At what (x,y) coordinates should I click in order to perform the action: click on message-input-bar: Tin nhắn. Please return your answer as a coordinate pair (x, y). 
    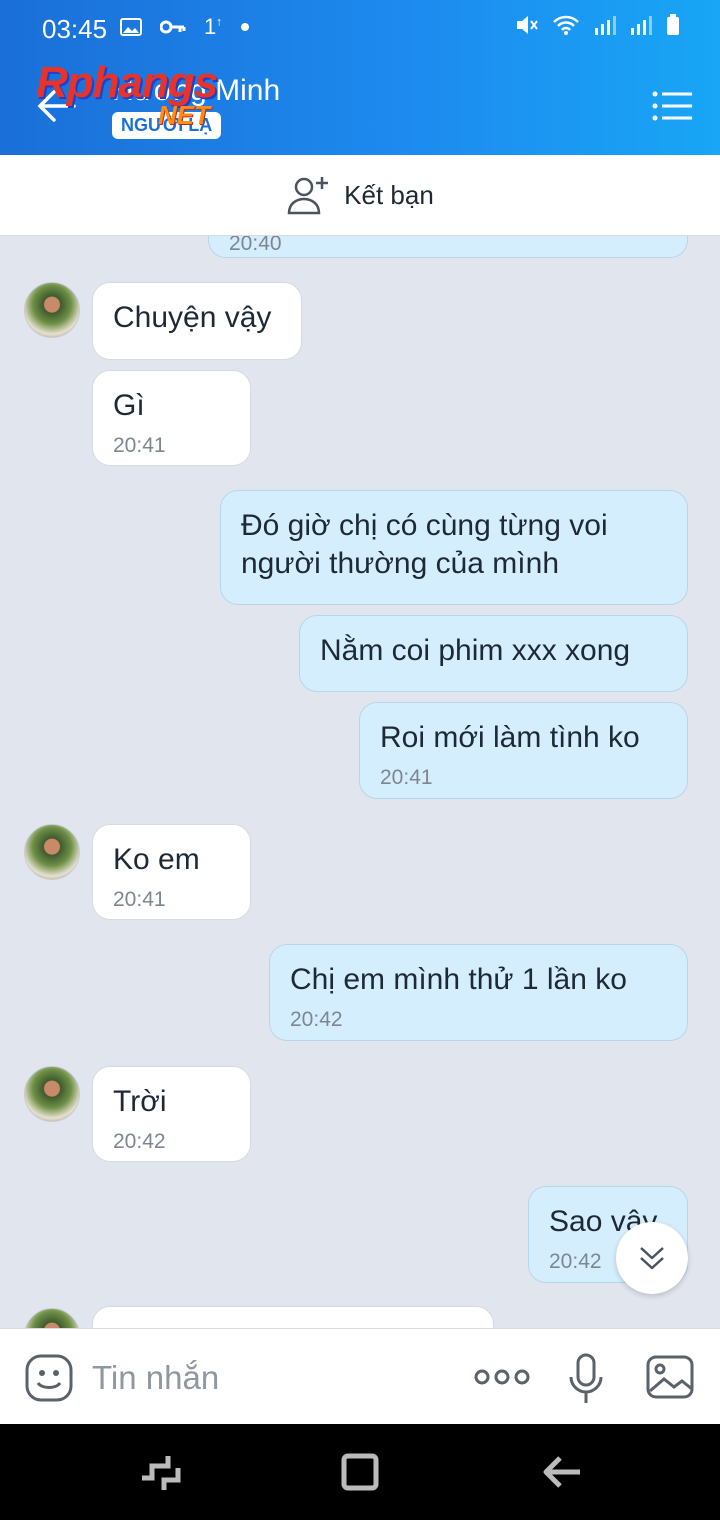
    Looking at the image, I should click on (360, 1376).